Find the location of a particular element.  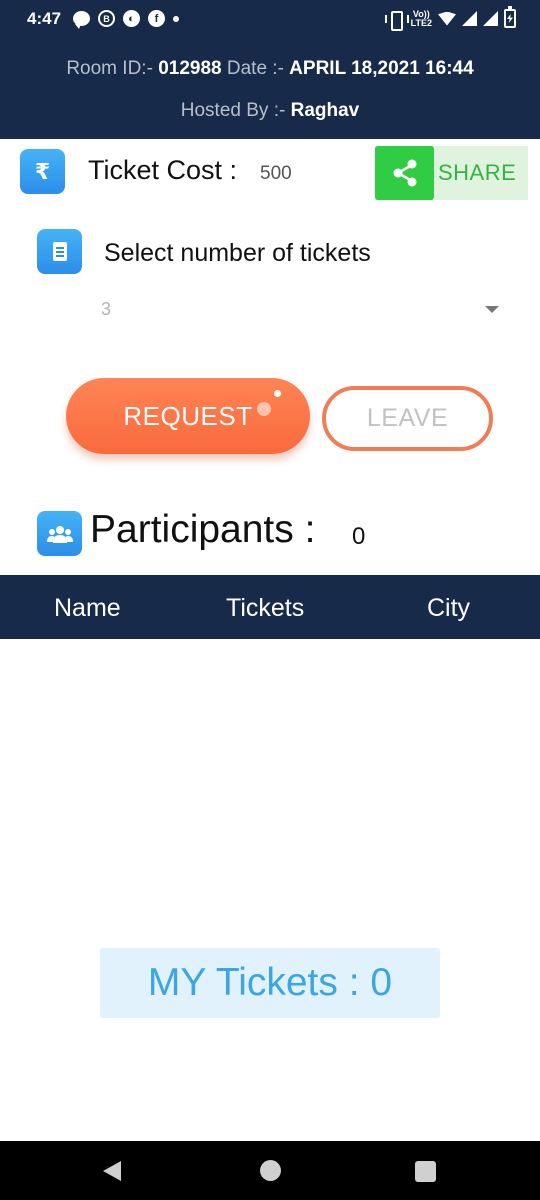

ticket-cost-label: Ticket Cost : is located at coordinates (163, 170).